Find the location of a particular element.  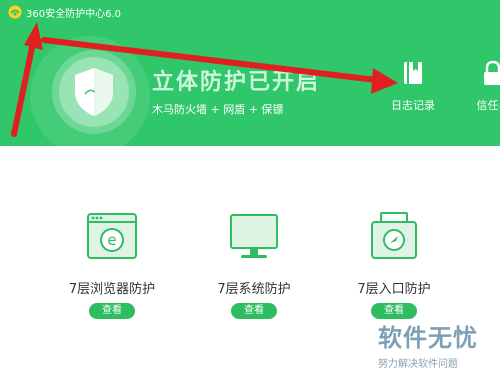

trust-label: 信任与 is located at coordinates (488, 105).